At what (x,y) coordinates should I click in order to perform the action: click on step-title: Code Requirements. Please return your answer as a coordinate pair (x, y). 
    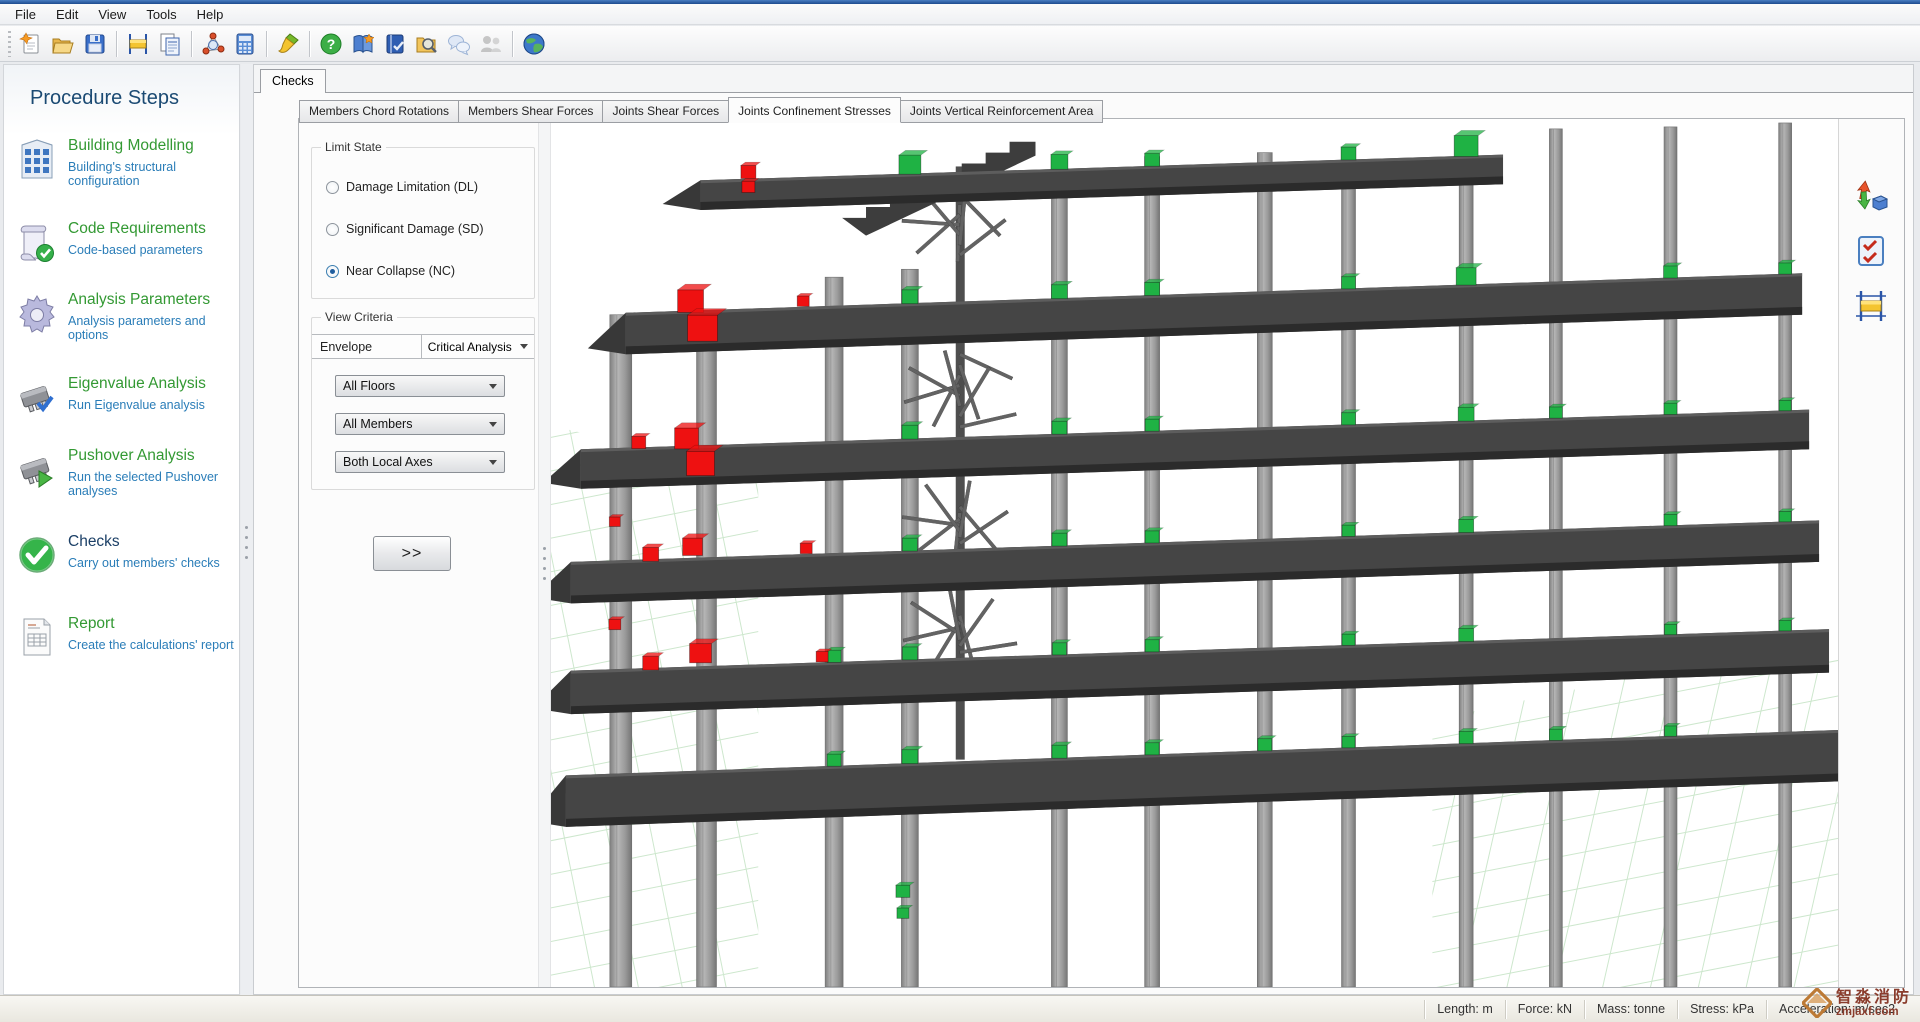
    Looking at the image, I should click on (137, 228).